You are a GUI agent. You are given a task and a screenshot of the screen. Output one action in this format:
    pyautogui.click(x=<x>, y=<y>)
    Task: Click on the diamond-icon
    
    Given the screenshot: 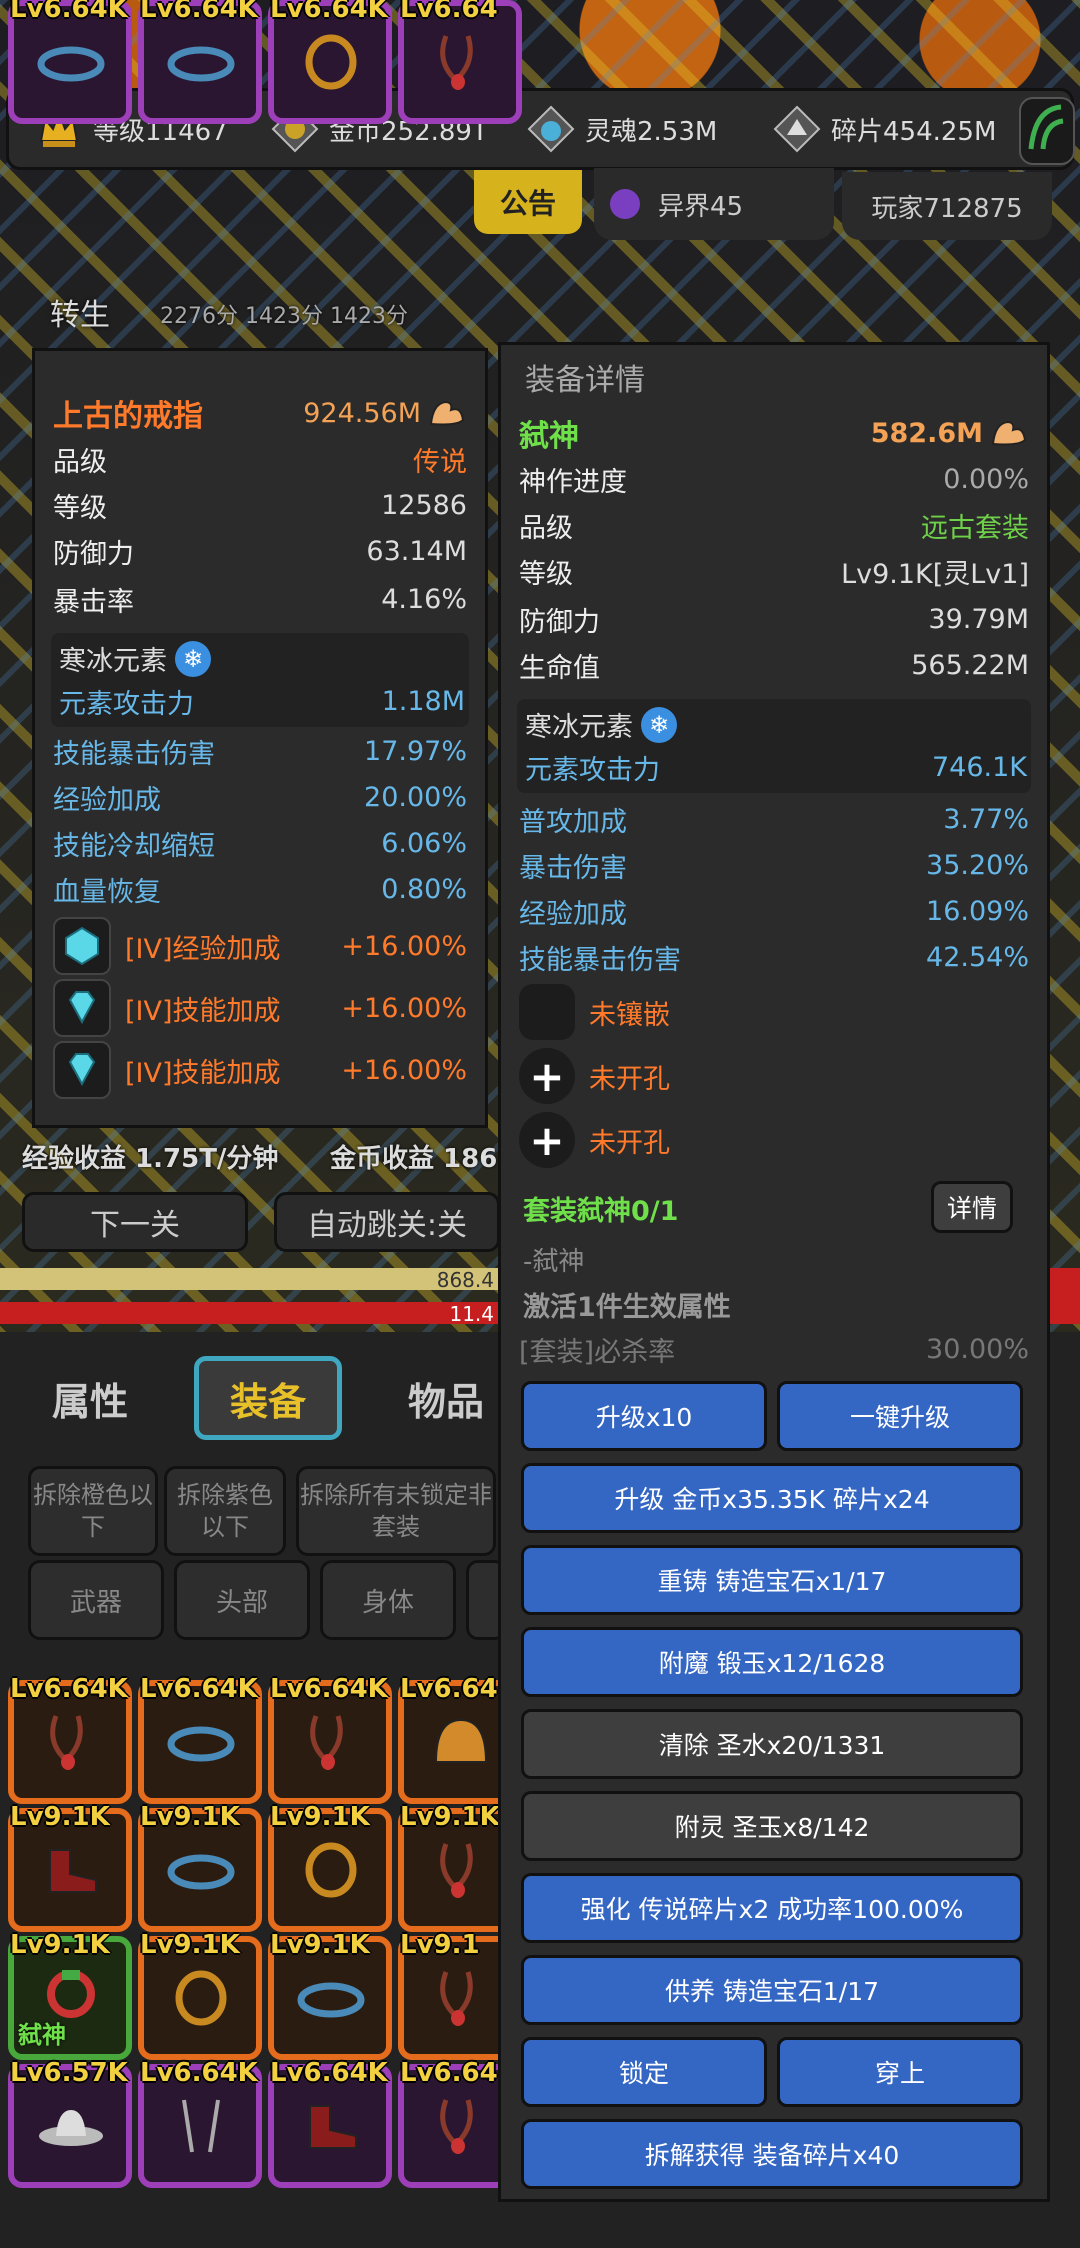 What is the action you would take?
    pyautogui.click(x=82, y=1070)
    